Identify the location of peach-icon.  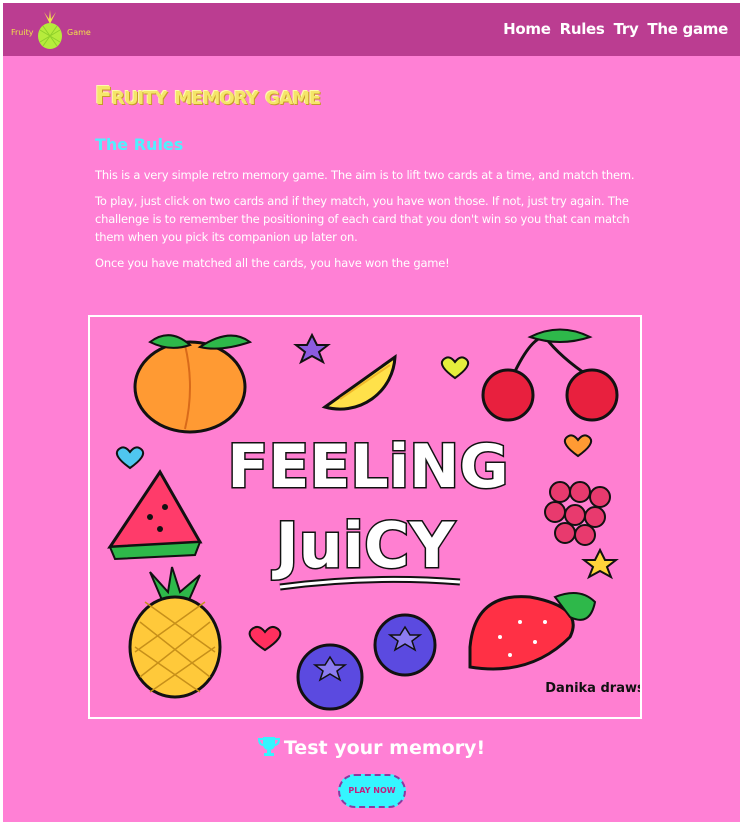
(193, 384).